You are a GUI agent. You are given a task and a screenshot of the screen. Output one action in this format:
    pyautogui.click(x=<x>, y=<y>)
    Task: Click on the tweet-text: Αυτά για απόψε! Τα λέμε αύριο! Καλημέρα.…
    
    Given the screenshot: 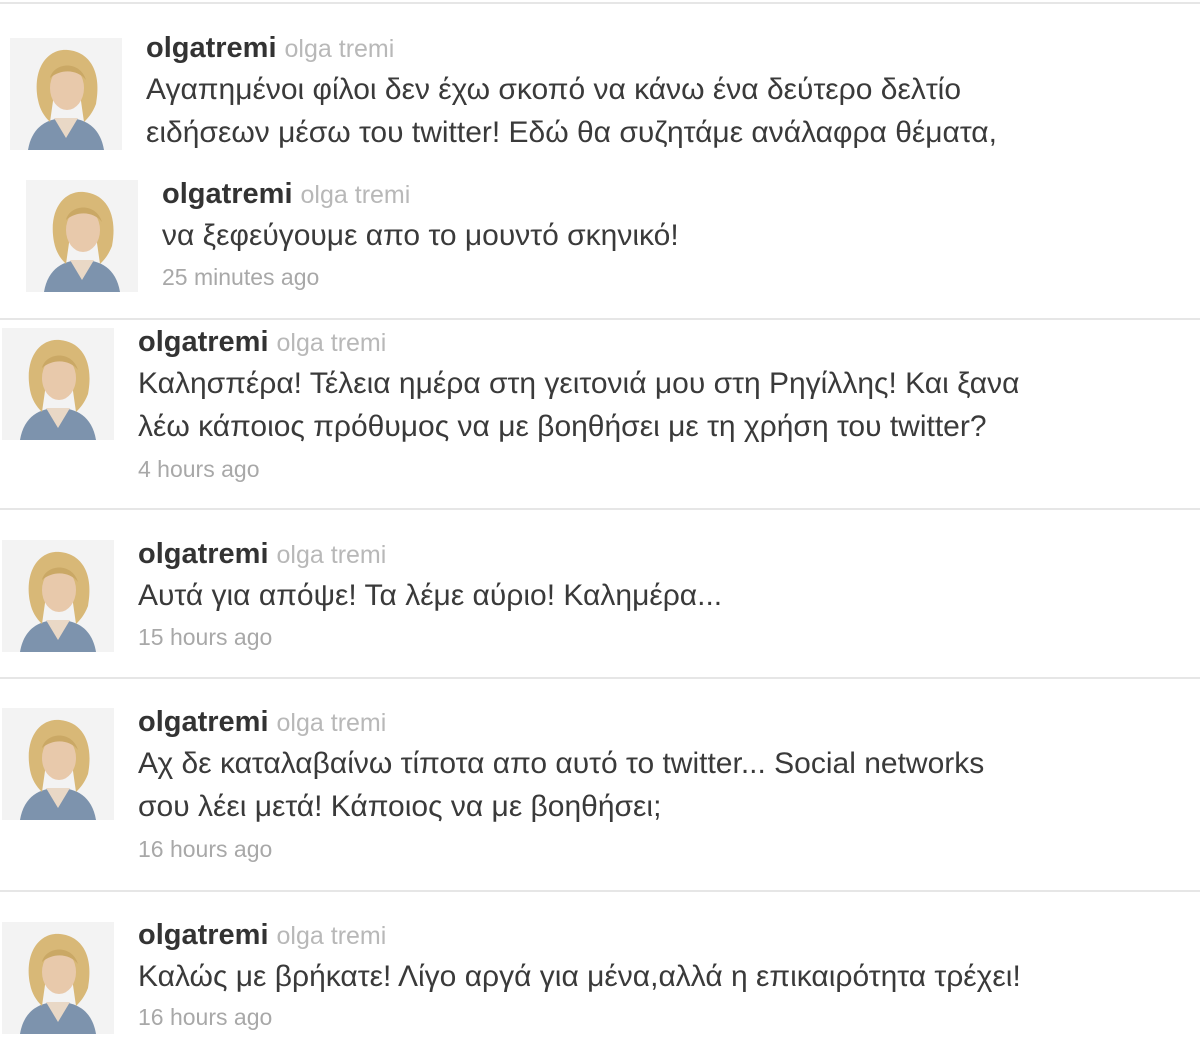 What is the action you would take?
    pyautogui.click(x=430, y=595)
    